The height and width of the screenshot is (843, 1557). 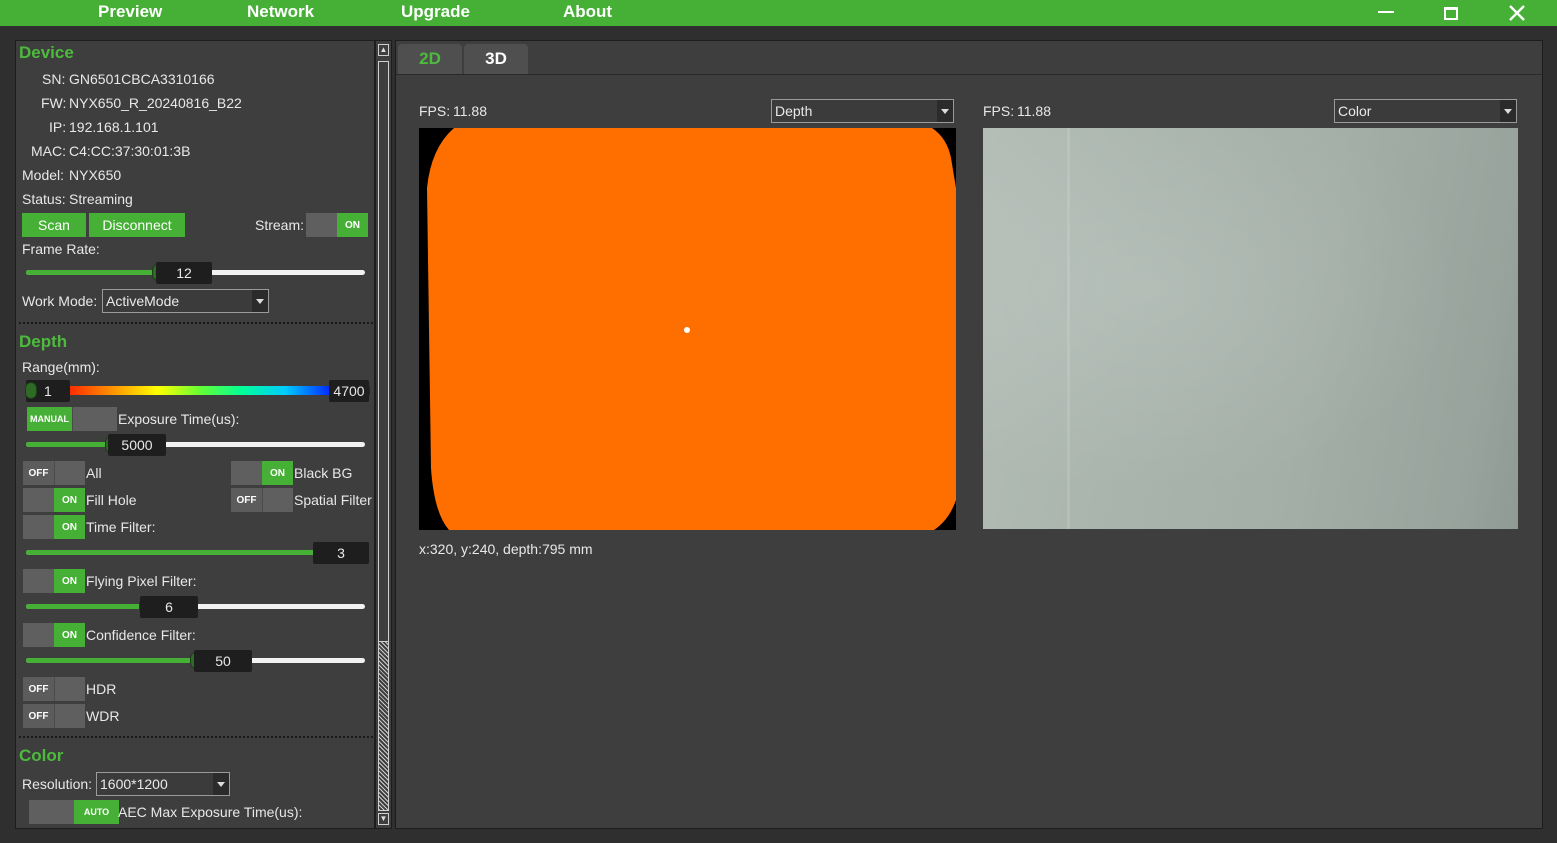 What do you see at coordinates (155, 103) in the screenshot?
I see `fw-value: NYX650_R_20240816_B22` at bounding box center [155, 103].